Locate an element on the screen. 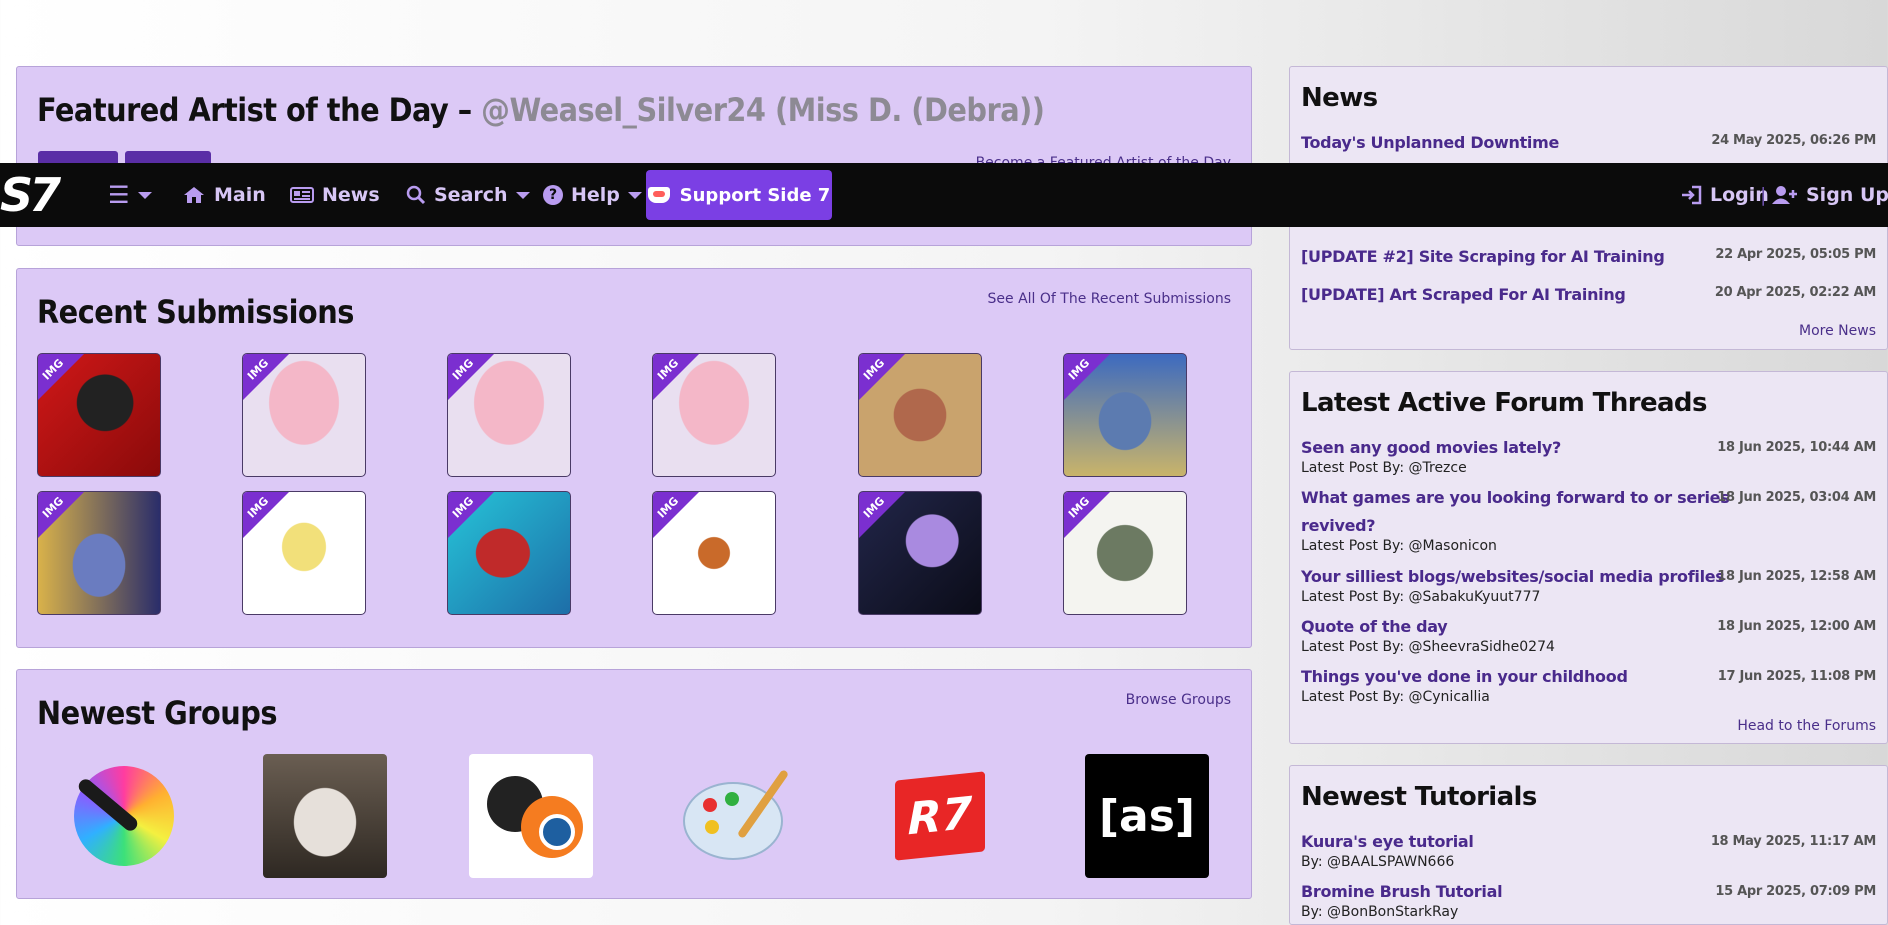  search-icon is located at coordinates (416, 195).